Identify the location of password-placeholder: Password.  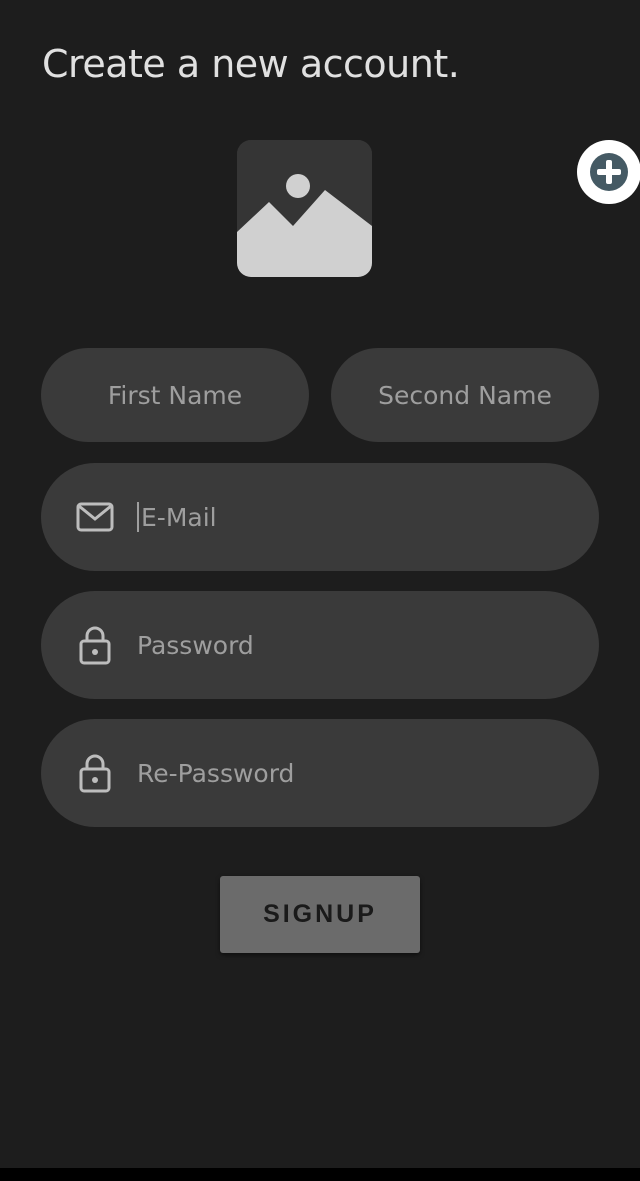
(195, 645).